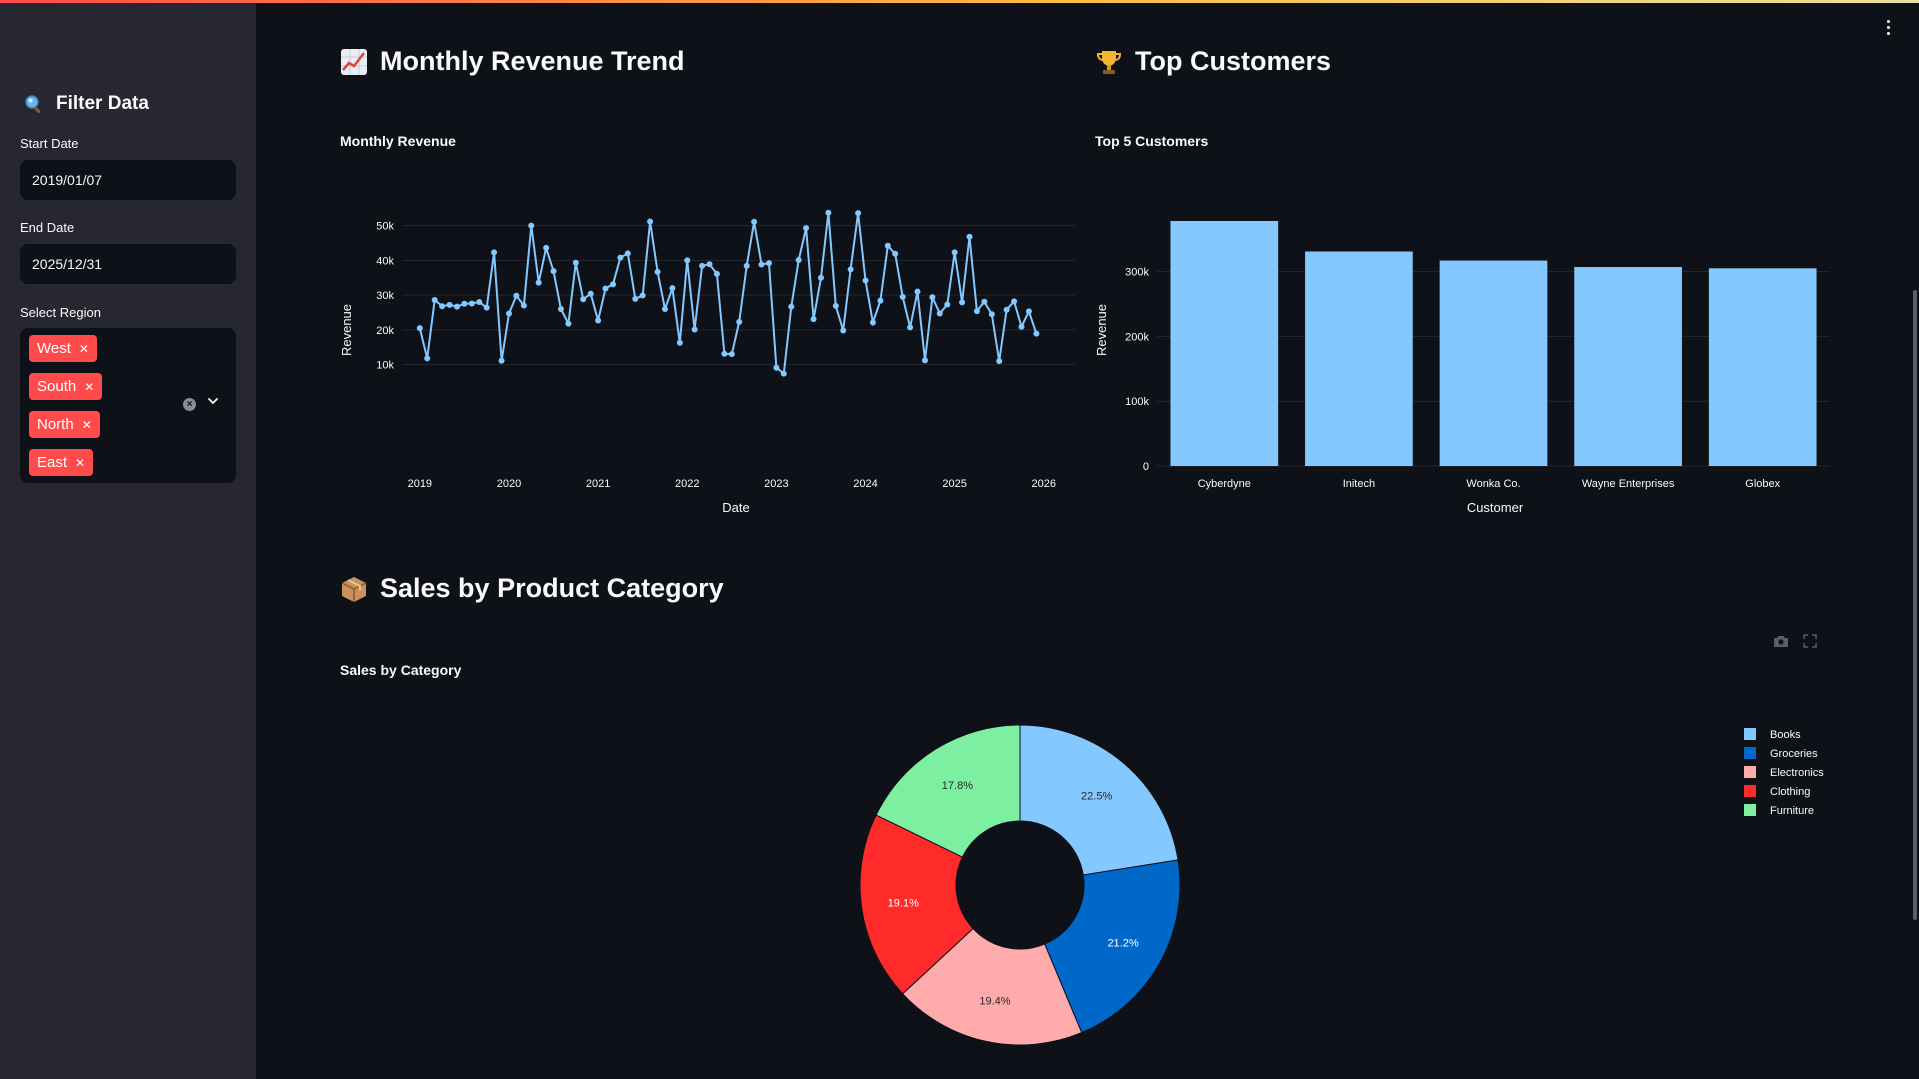 Image resolution: width=1919 pixels, height=1079 pixels. I want to click on clear-all-icon: ×, so click(189, 404).